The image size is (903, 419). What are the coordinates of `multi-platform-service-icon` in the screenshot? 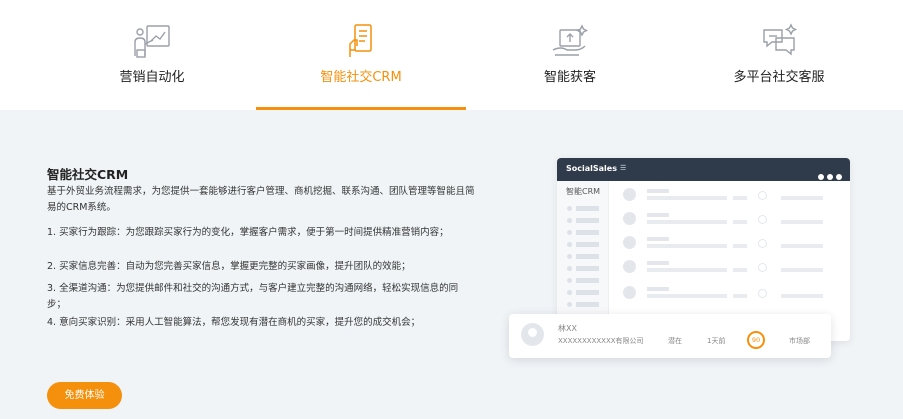 It's located at (779, 41).